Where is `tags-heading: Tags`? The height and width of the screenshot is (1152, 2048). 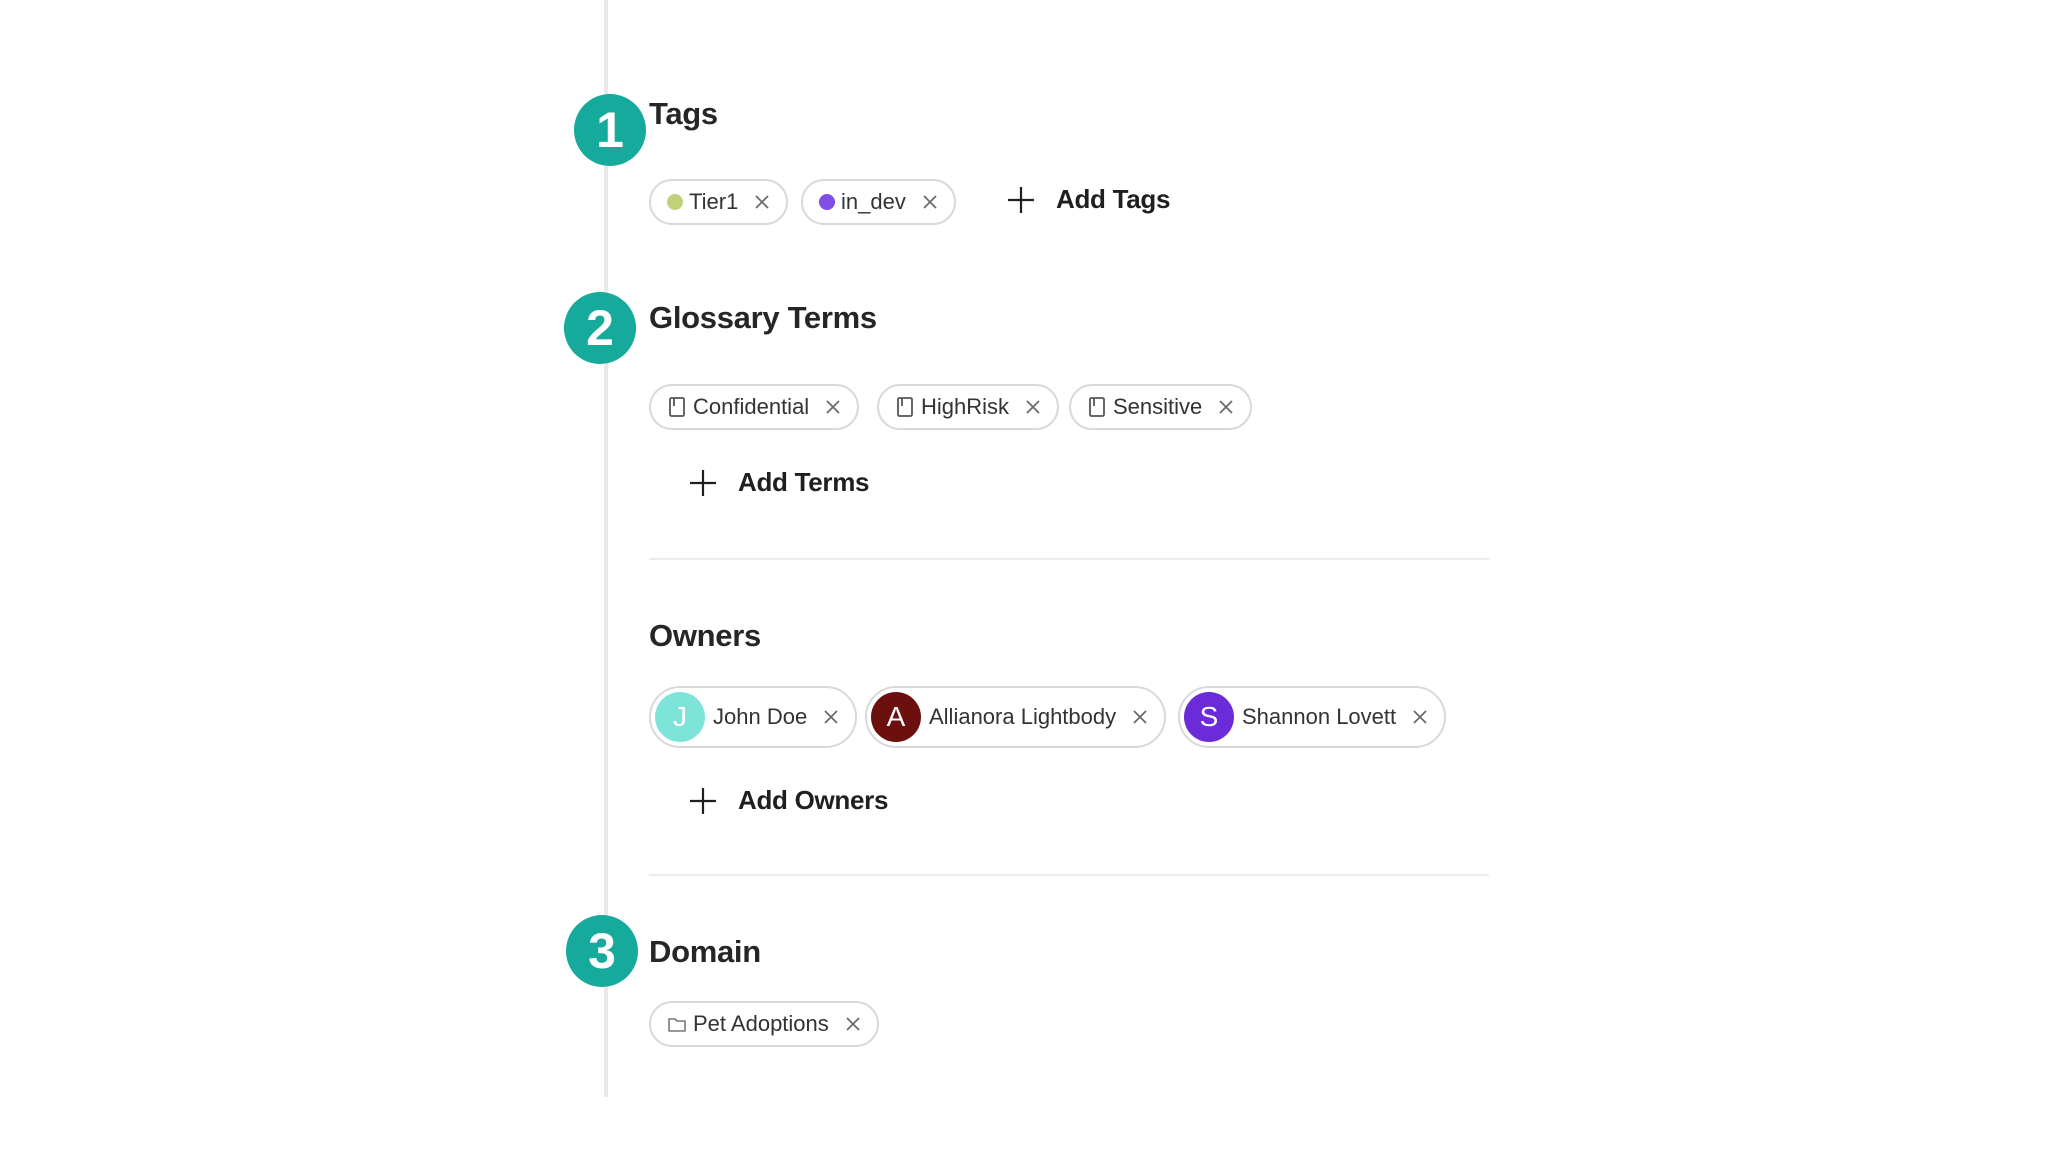 tags-heading: Tags is located at coordinates (683, 113).